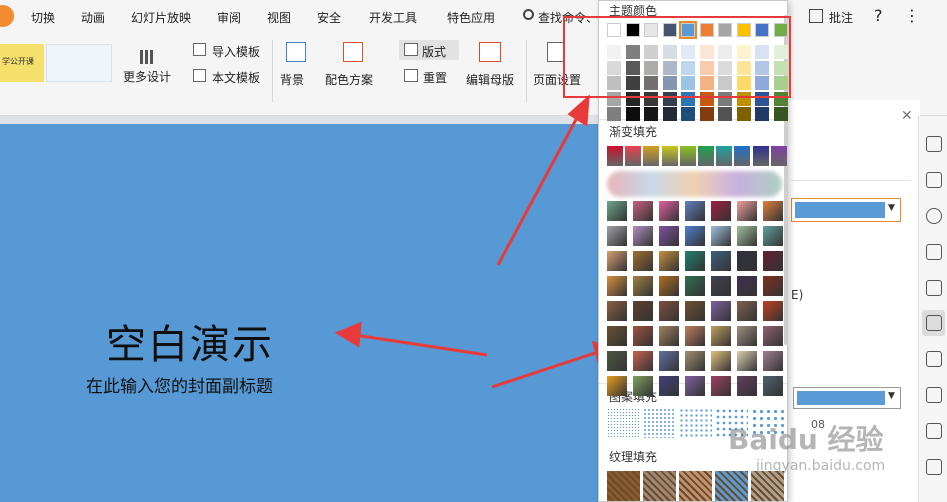 Image resolution: width=947 pixels, height=502 pixels. Describe the element at coordinates (907, 116) in the screenshot. I see `close-icon: ✕` at that location.